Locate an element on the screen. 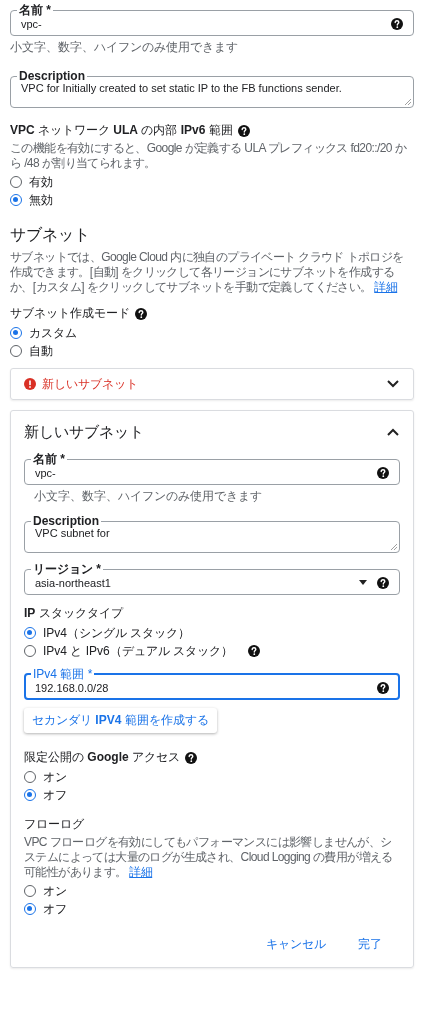 The height and width of the screenshot is (1024, 424). radio-label: カスタム is located at coordinates (53, 333).